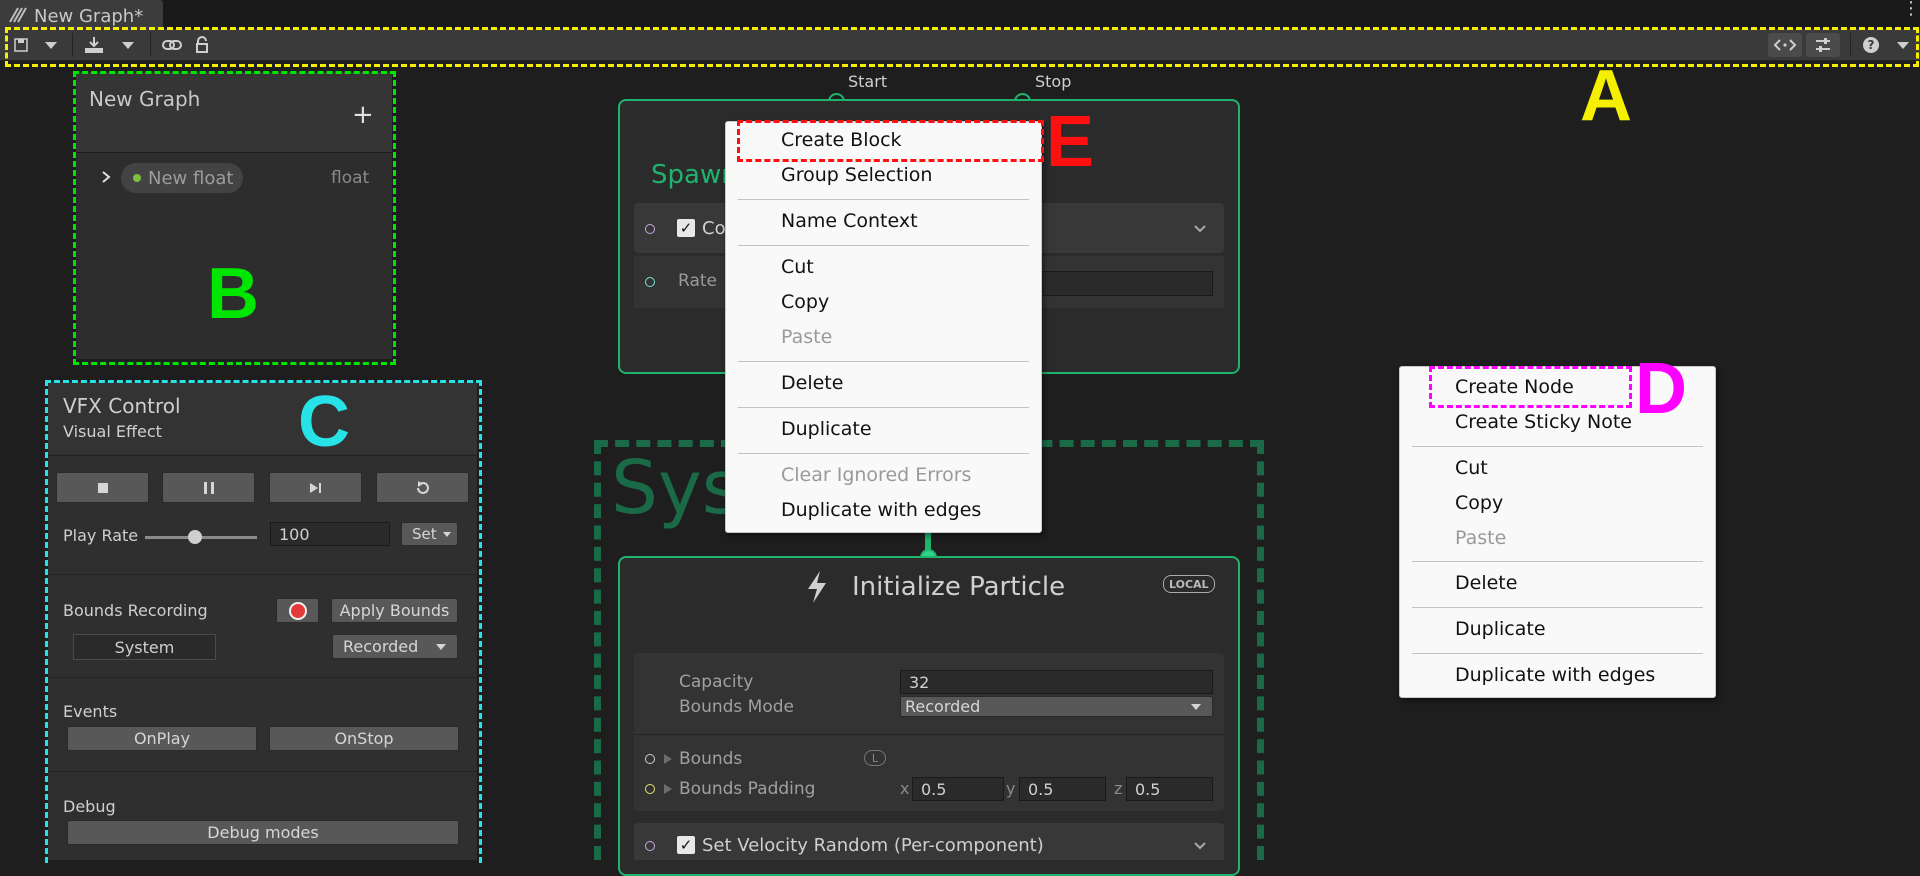 The height and width of the screenshot is (876, 1920). What do you see at coordinates (1661, 389) in the screenshot?
I see `annotation-label-d: D` at bounding box center [1661, 389].